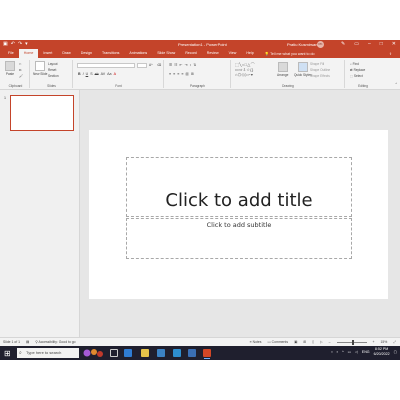 Image resolution: width=400 pixels, height=400 pixels. What do you see at coordinates (239, 187) in the screenshot?
I see `title-placeholder: Click to add title` at bounding box center [239, 187].